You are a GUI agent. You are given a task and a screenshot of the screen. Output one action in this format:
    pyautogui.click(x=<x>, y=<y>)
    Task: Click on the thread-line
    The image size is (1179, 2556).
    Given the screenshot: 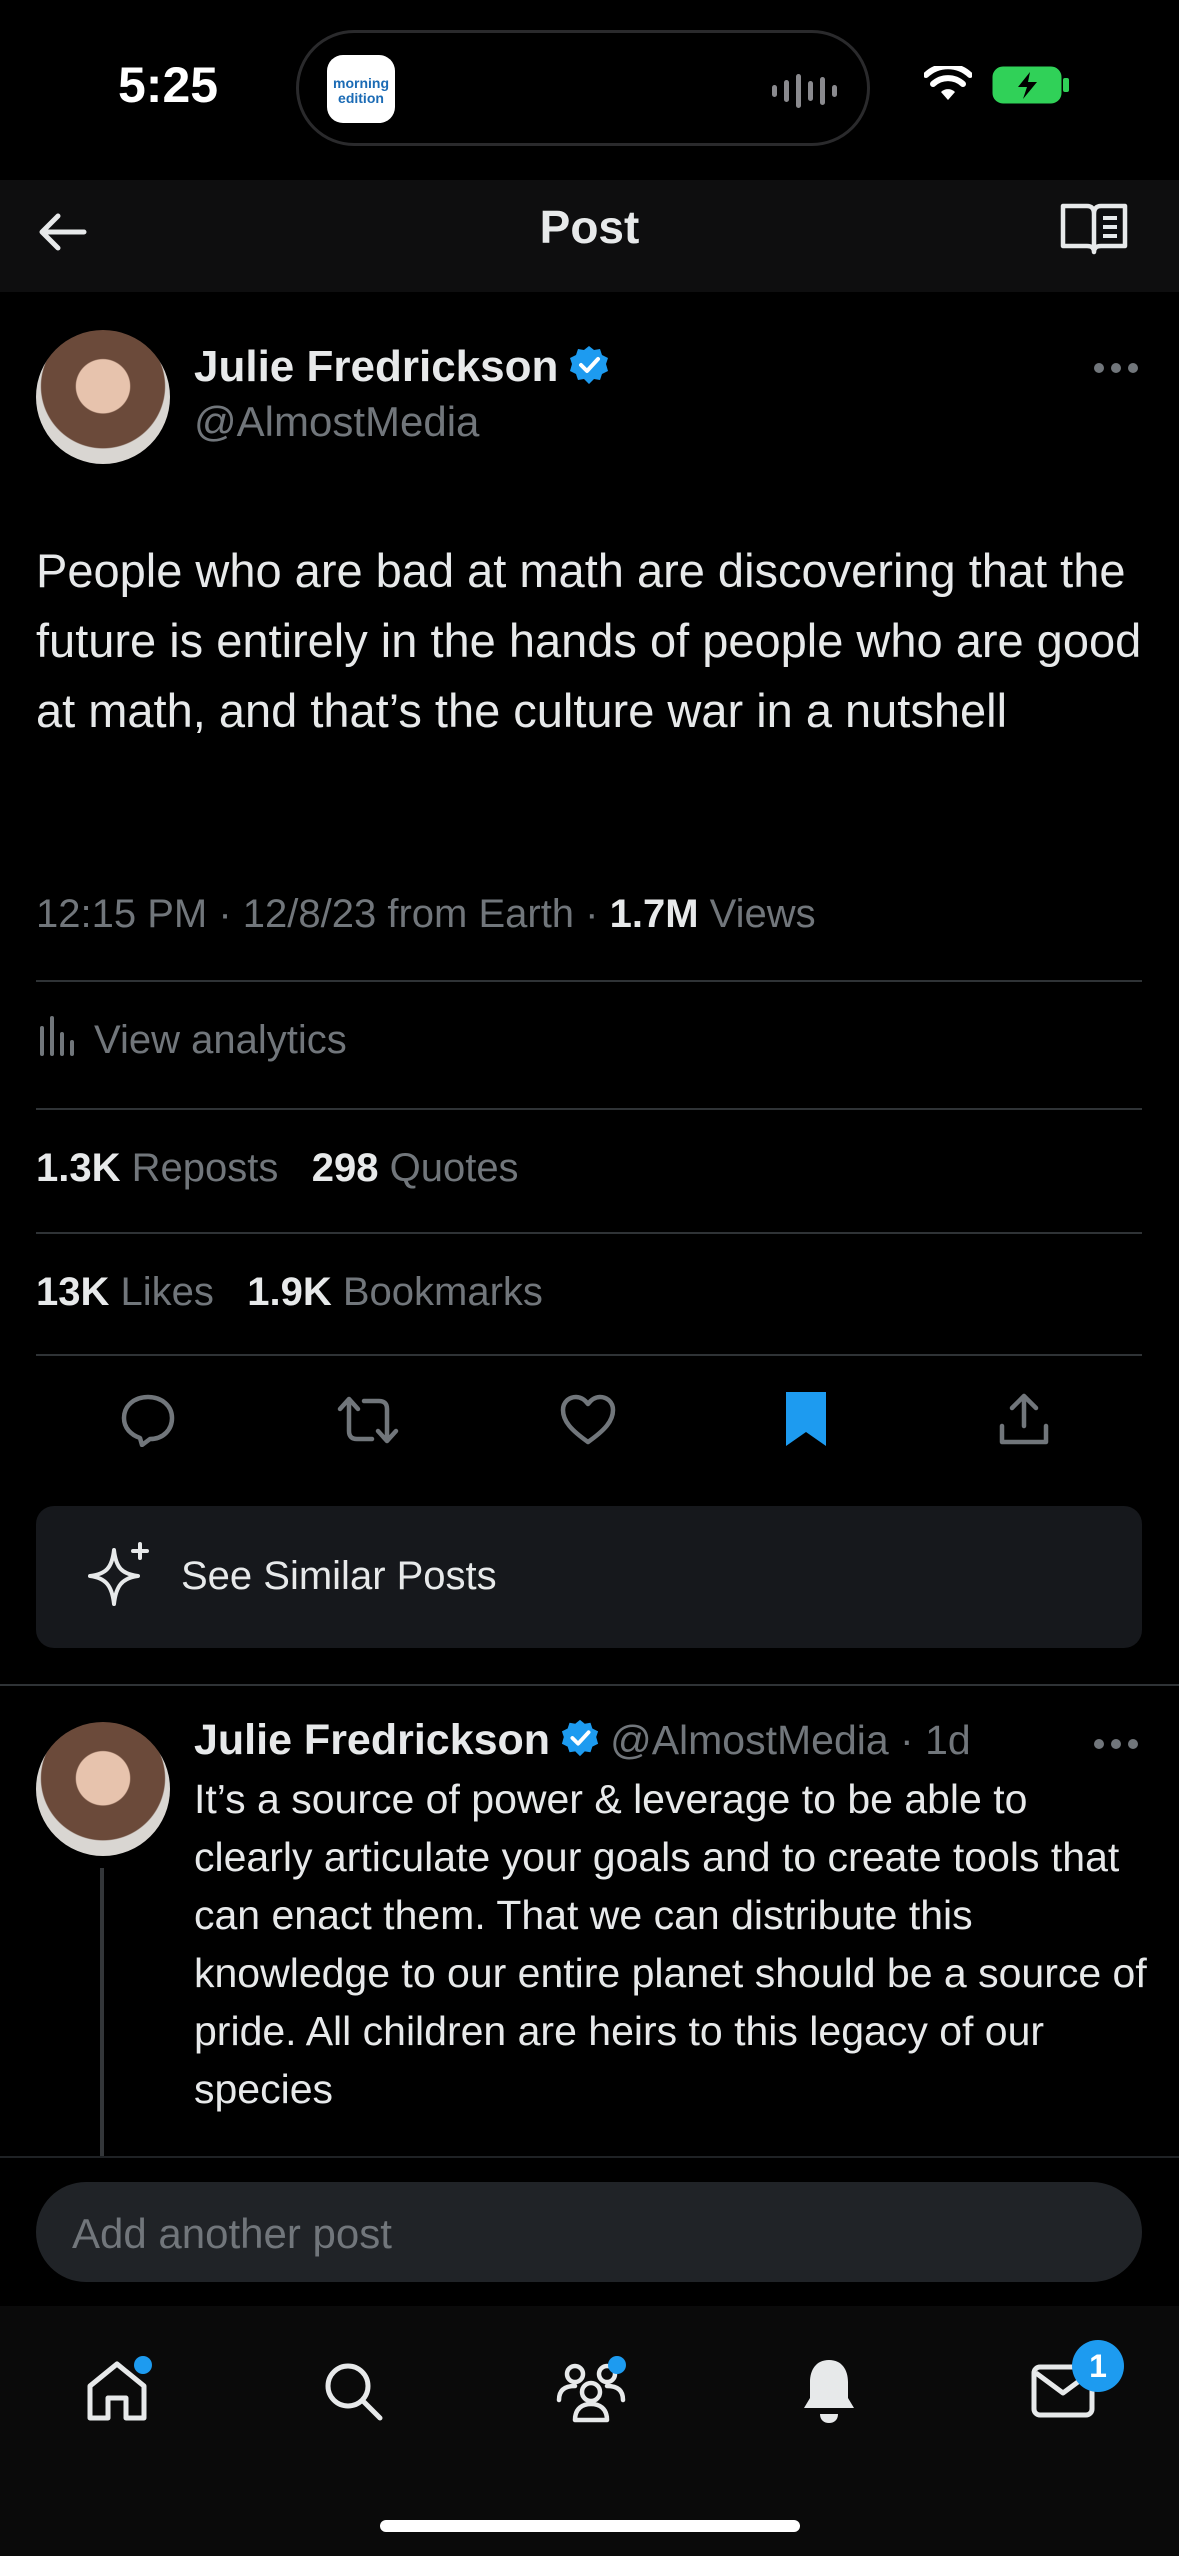 What is the action you would take?
    pyautogui.click(x=102, y=2018)
    